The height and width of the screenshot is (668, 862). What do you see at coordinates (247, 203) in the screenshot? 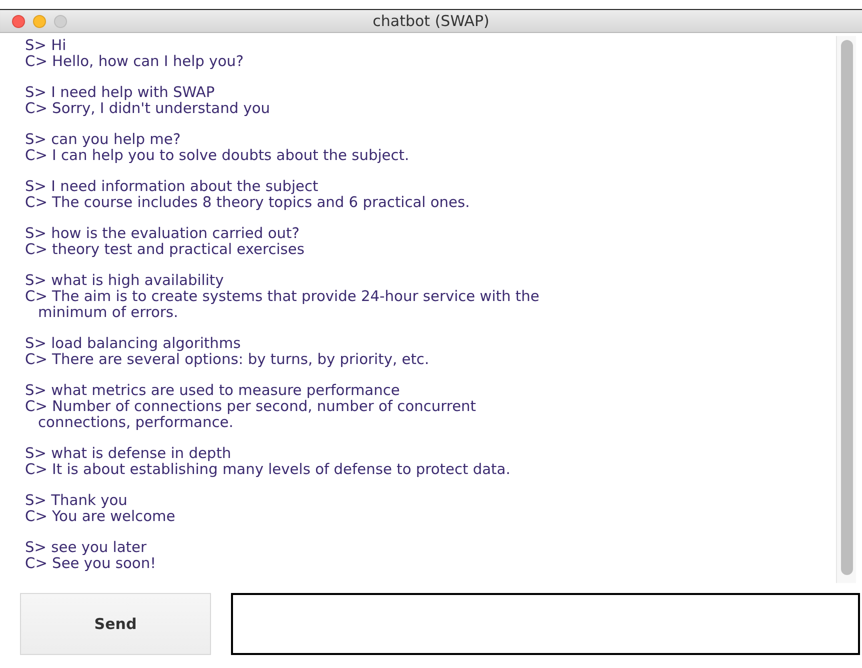
I see `message-line: C> The course includes 8 theory topics and 6 practical ones.` at bounding box center [247, 203].